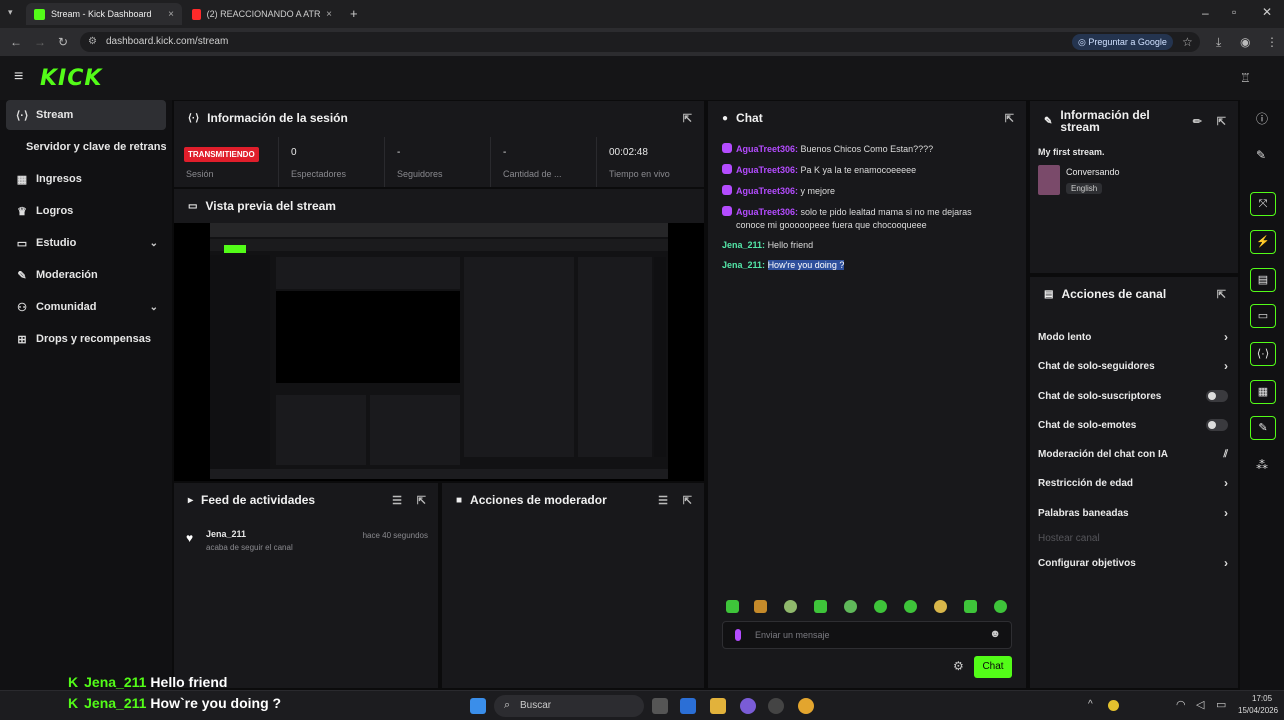 The width and height of the screenshot is (1284, 720). I want to click on chat-message: Jena_211: Hello friend, so click(767, 245).